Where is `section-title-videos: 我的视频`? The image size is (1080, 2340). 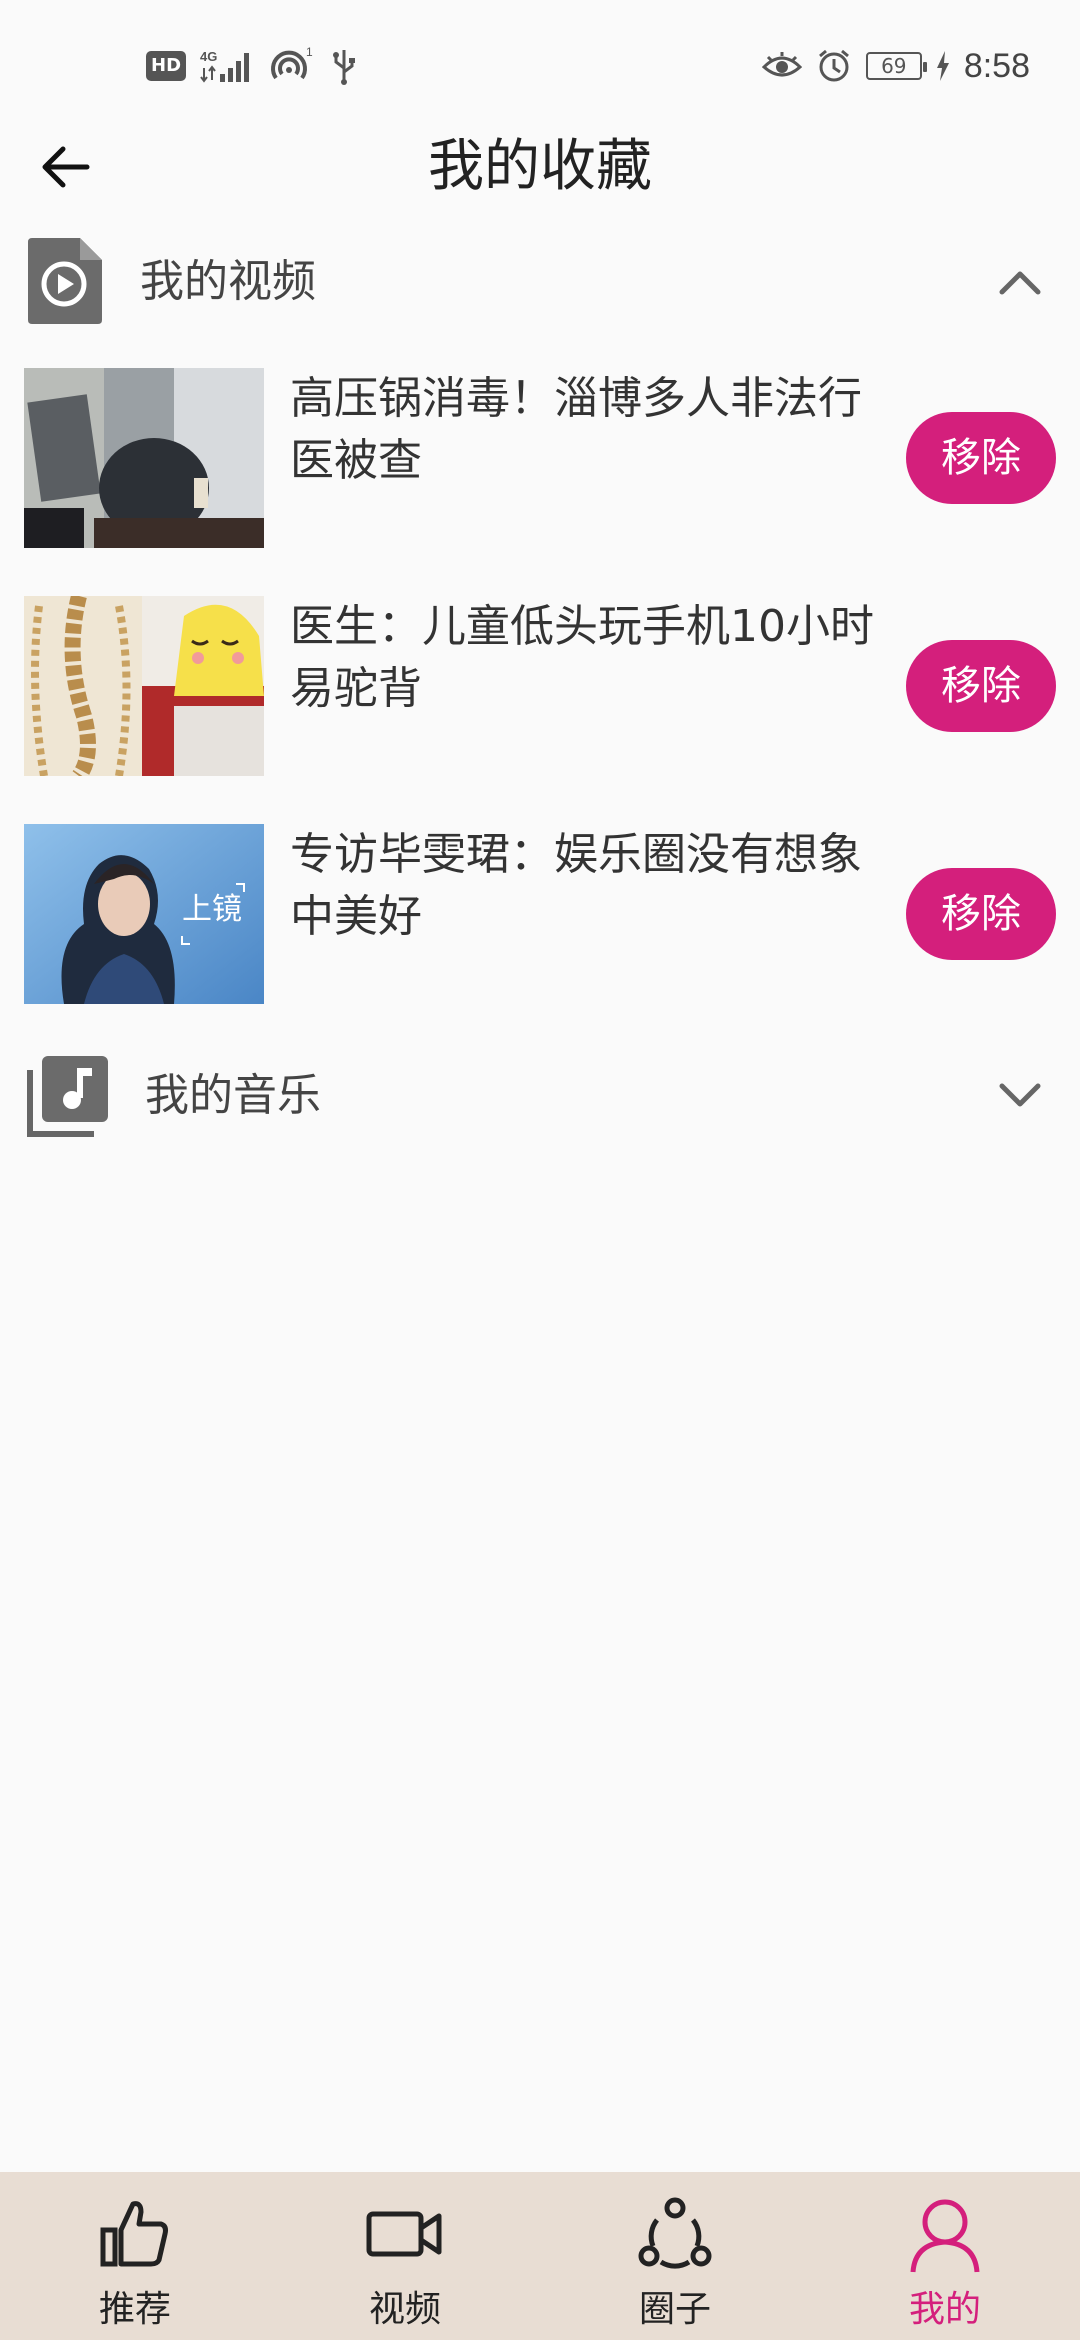 section-title-videos: 我的视频 is located at coordinates (228, 281).